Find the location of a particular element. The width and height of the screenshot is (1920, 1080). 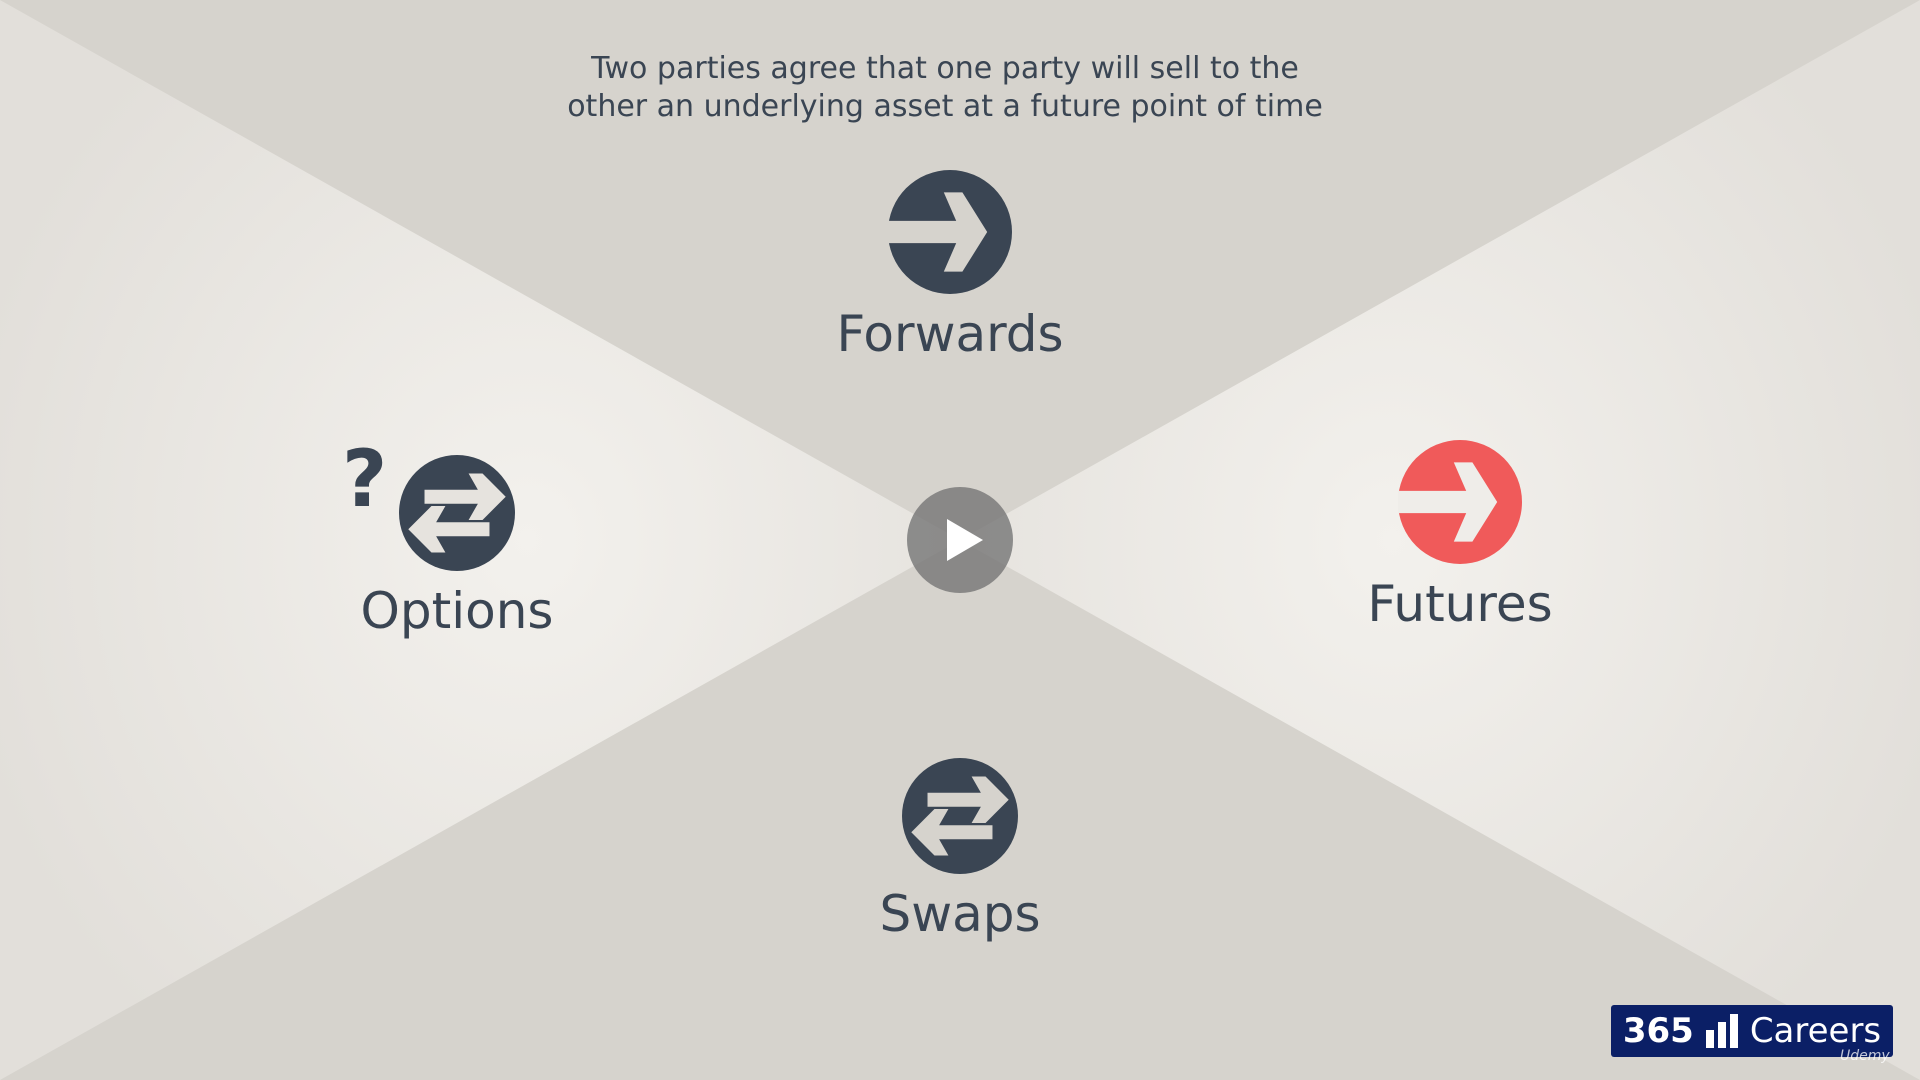

swaps-label: Swaps is located at coordinates (960, 914).